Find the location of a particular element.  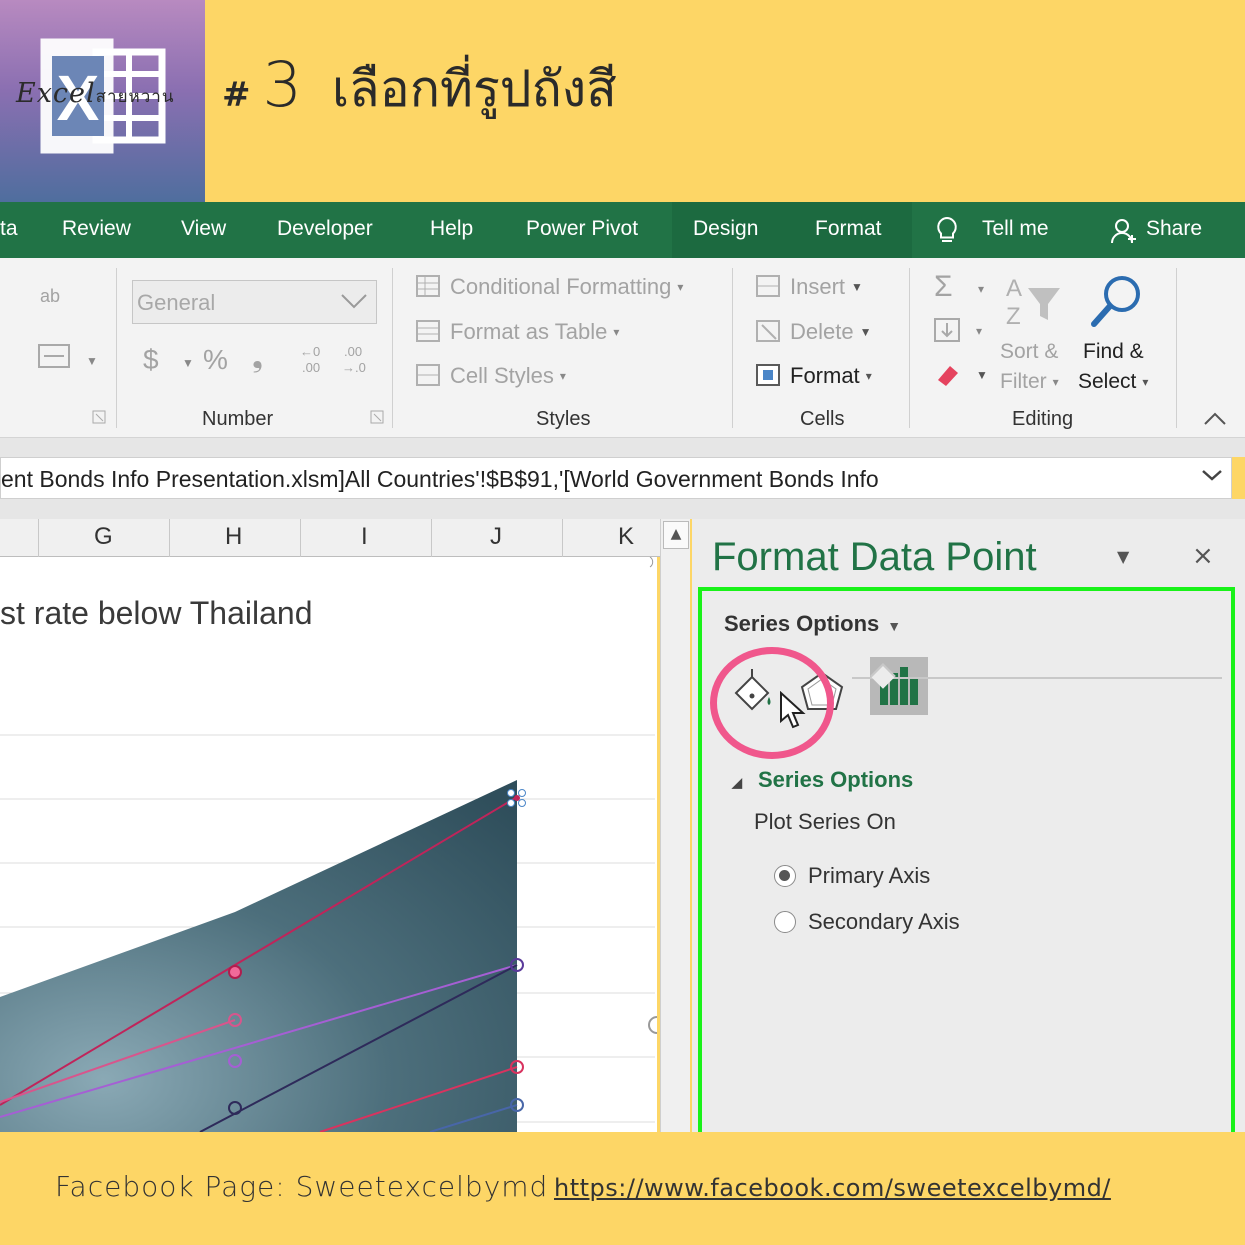

group-label-cells: Cells is located at coordinates (822, 419).